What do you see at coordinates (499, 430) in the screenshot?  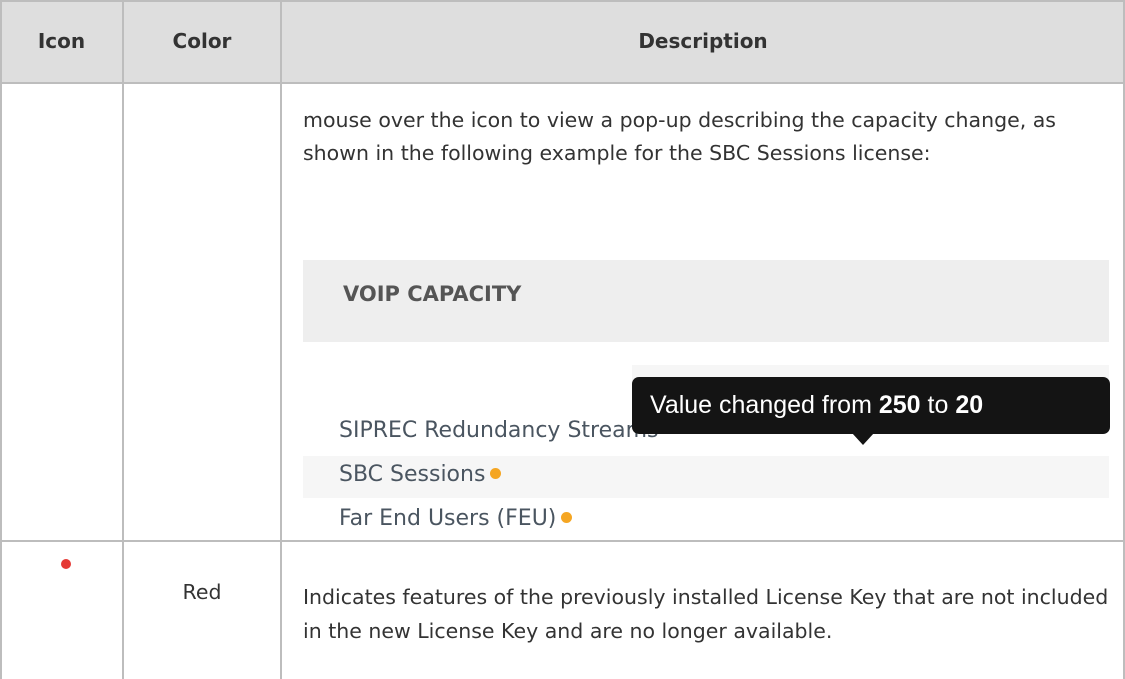 I see `feature-siprec-redundancy-streams: SIPREC Redundancy Streams` at bounding box center [499, 430].